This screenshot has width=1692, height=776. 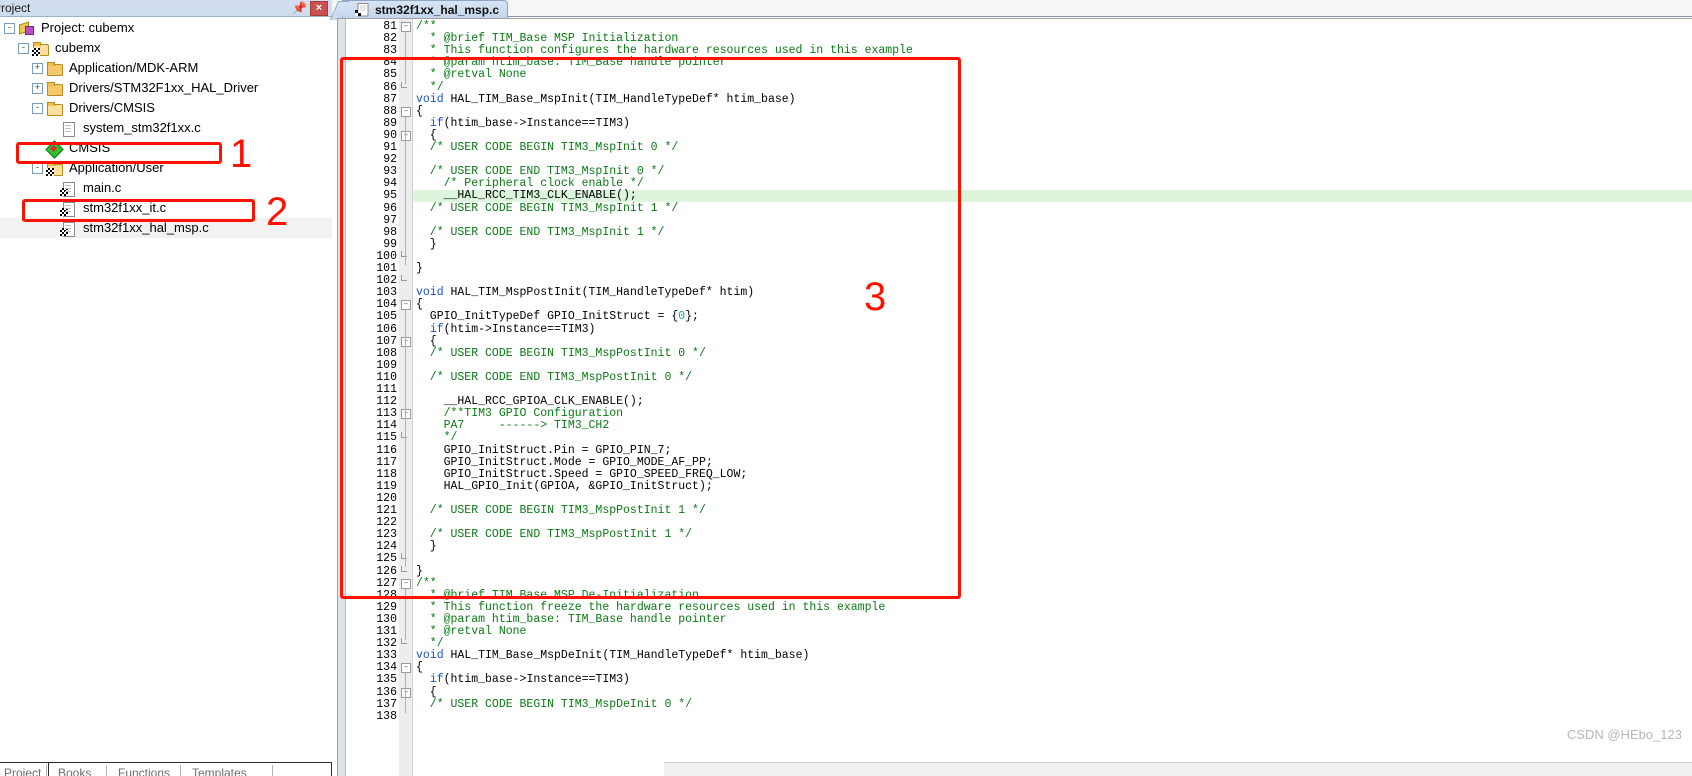 I want to click on code-line: 135 if(htim_base->Instance==TIM3), so click(x=1015, y=680).